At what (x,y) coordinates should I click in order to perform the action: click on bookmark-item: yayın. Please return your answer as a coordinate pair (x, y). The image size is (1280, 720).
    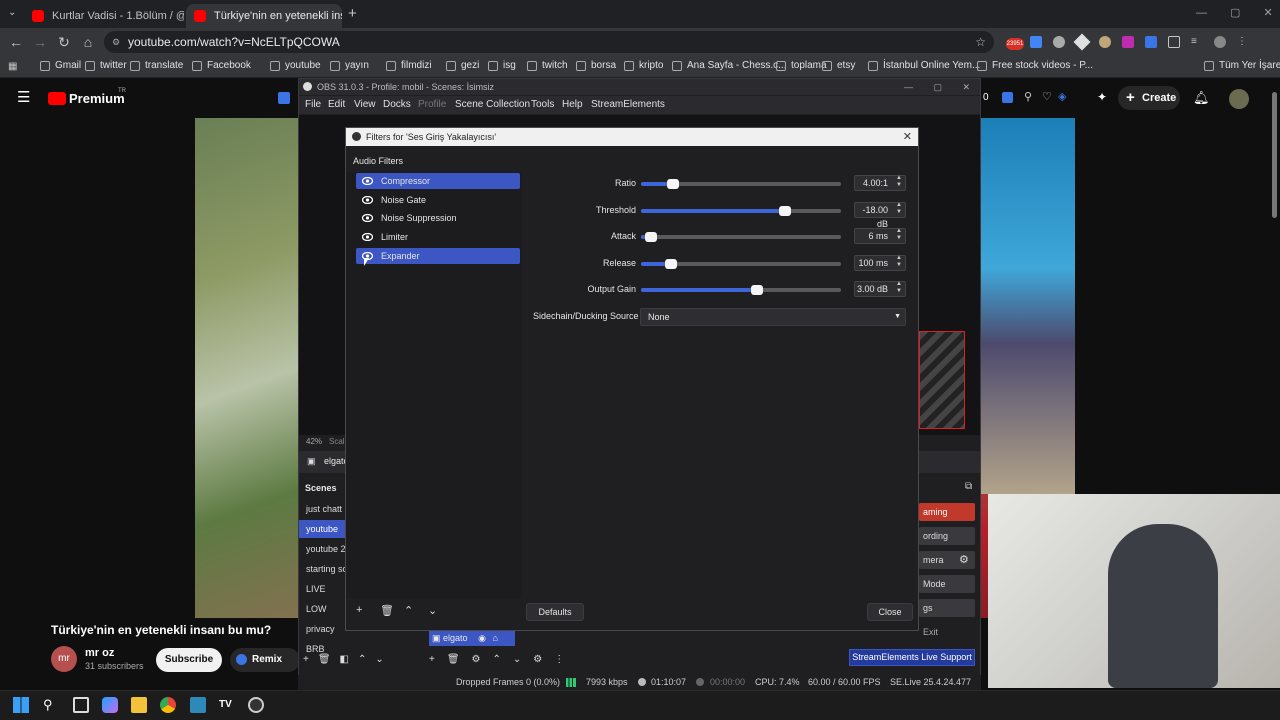
    Looking at the image, I should click on (349, 65).